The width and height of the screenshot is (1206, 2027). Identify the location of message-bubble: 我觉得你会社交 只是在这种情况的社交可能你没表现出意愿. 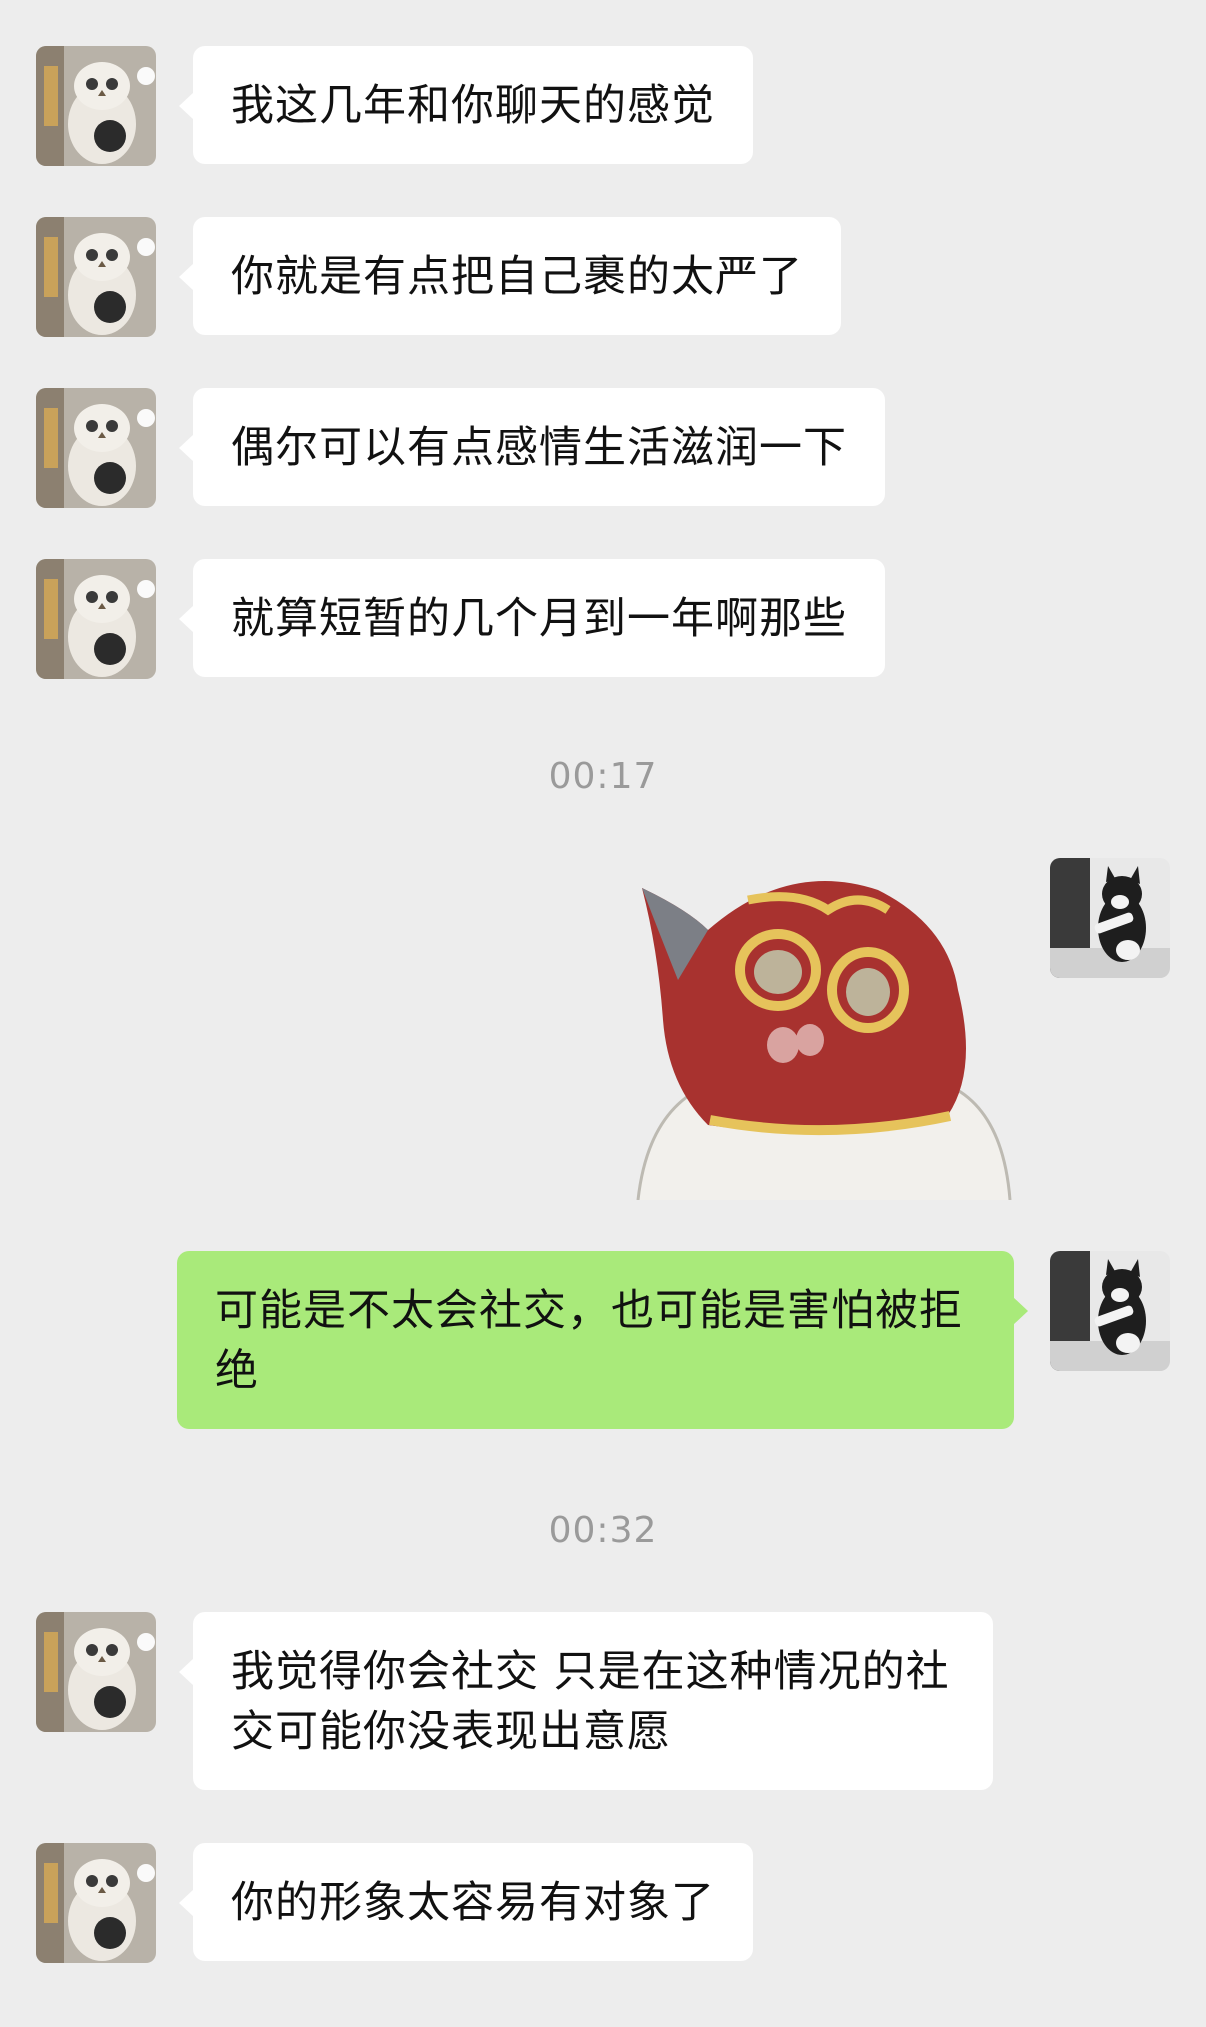
(586, 1701).